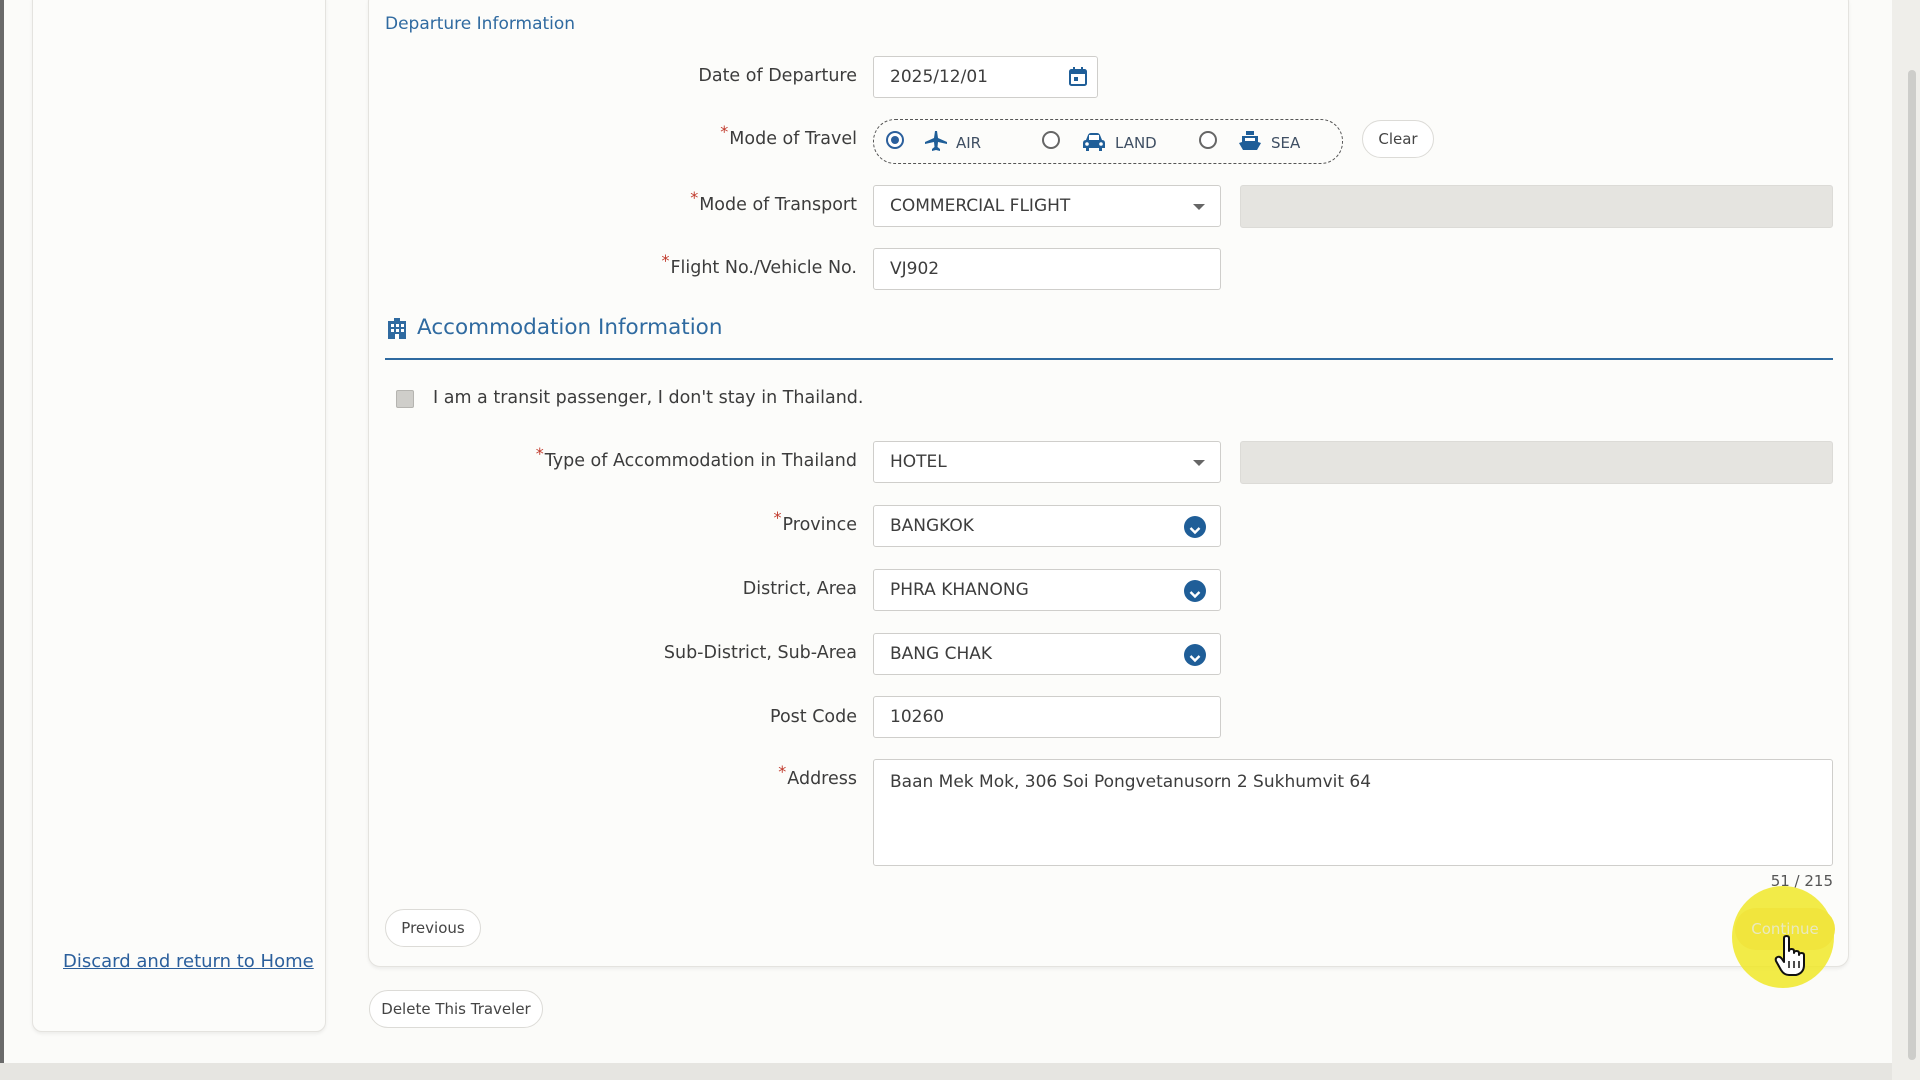  What do you see at coordinates (1109, 359) in the screenshot?
I see `section-divider` at bounding box center [1109, 359].